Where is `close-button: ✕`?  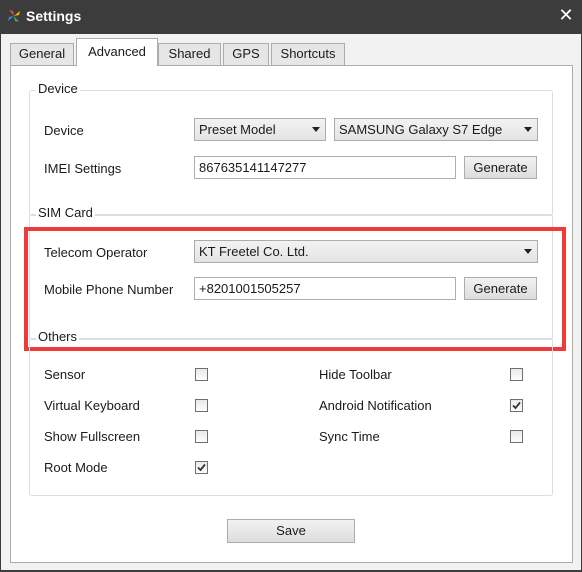
close-button: ✕ is located at coordinates (566, 16).